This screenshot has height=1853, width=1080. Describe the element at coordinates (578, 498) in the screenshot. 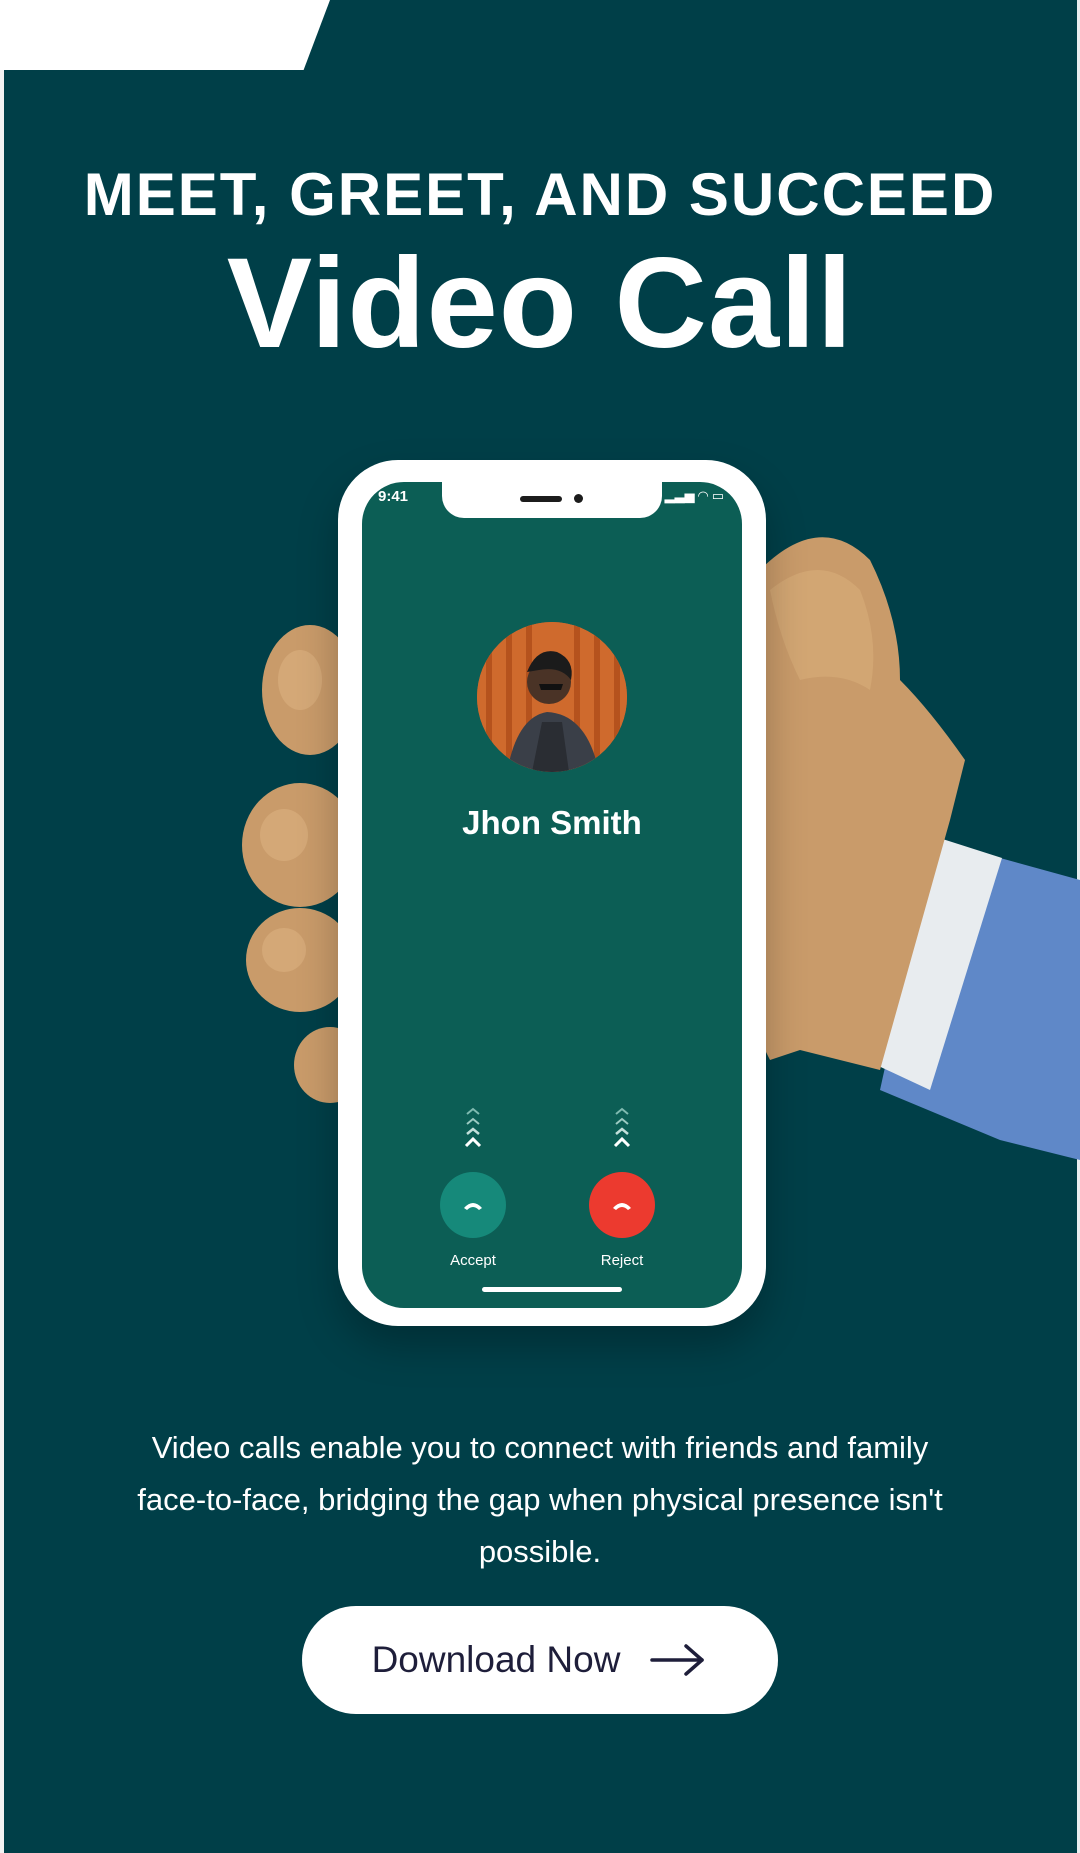

I see `camera-icon` at that location.